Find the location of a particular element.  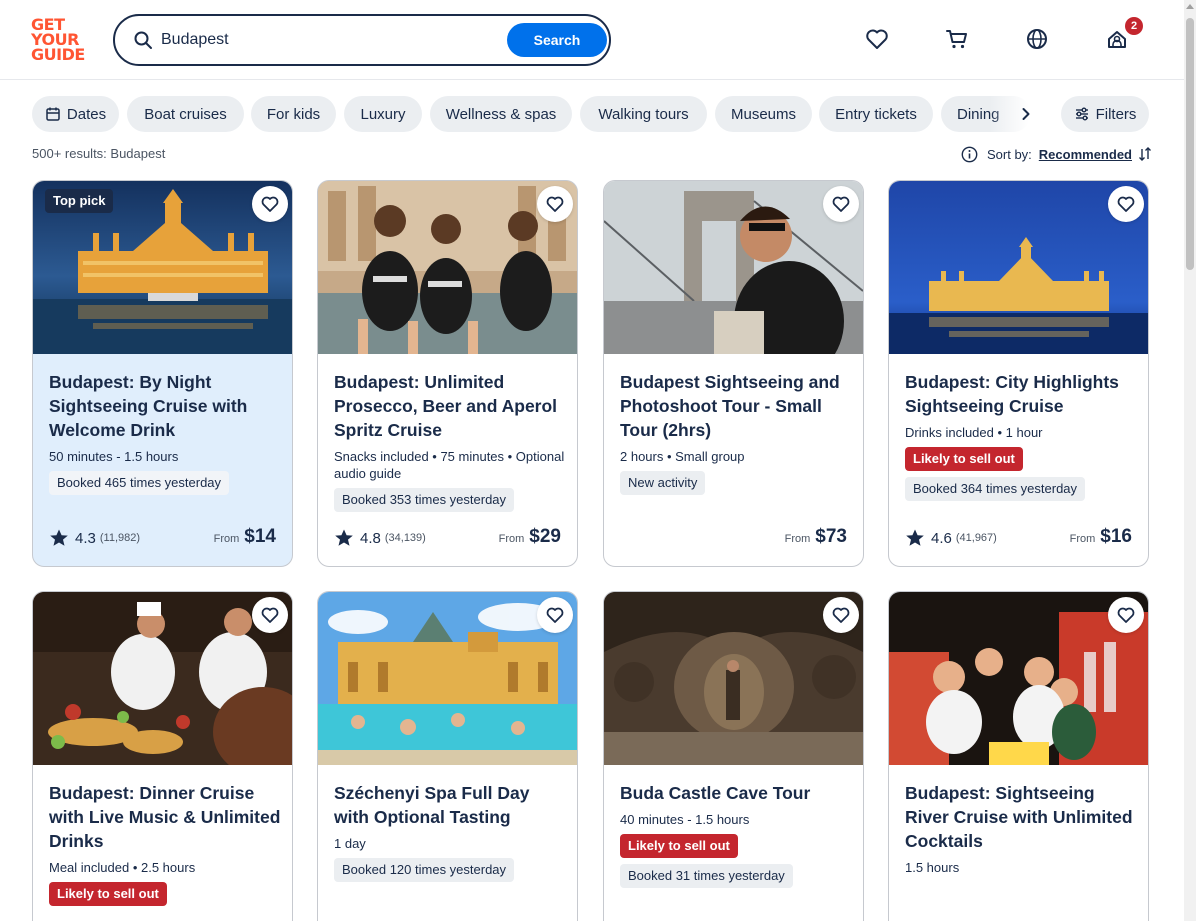

activity-price: From $73 is located at coordinates (815, 536).